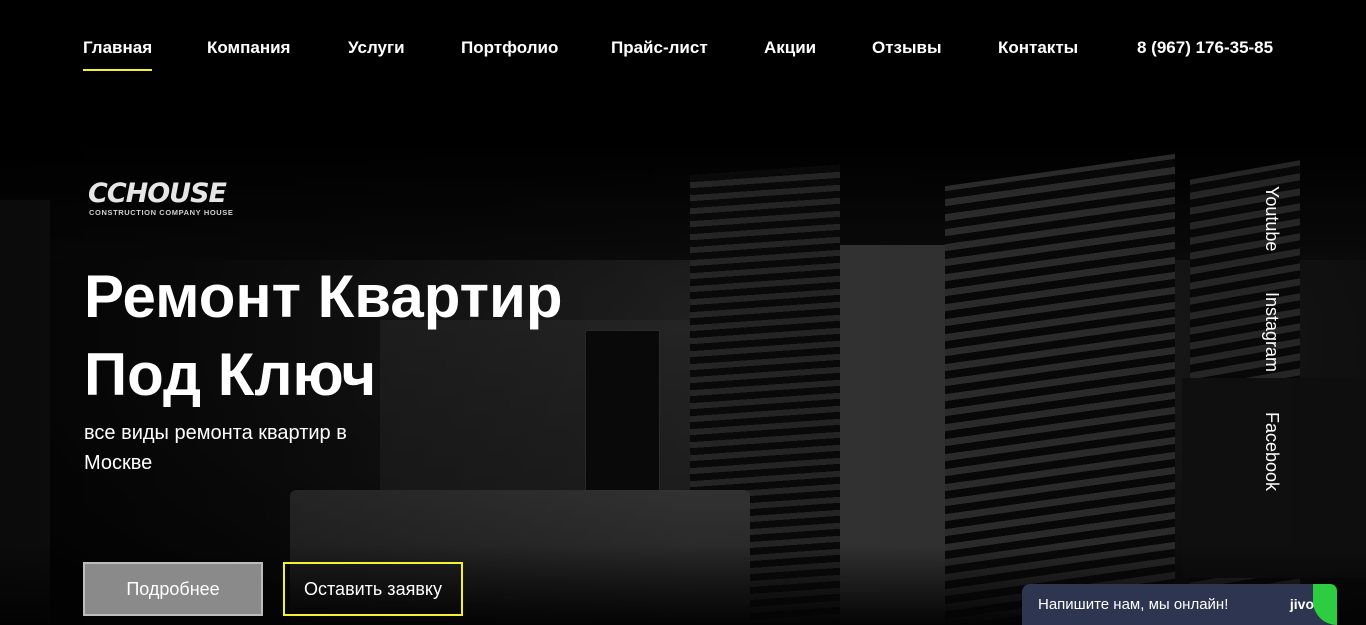 The width and height of the screenshot is (1366, 625). Describe the element at coordinates (1205, 48) in the screenshot. I see `phone-number-link: 8 (967) 176-35-85` at that location.